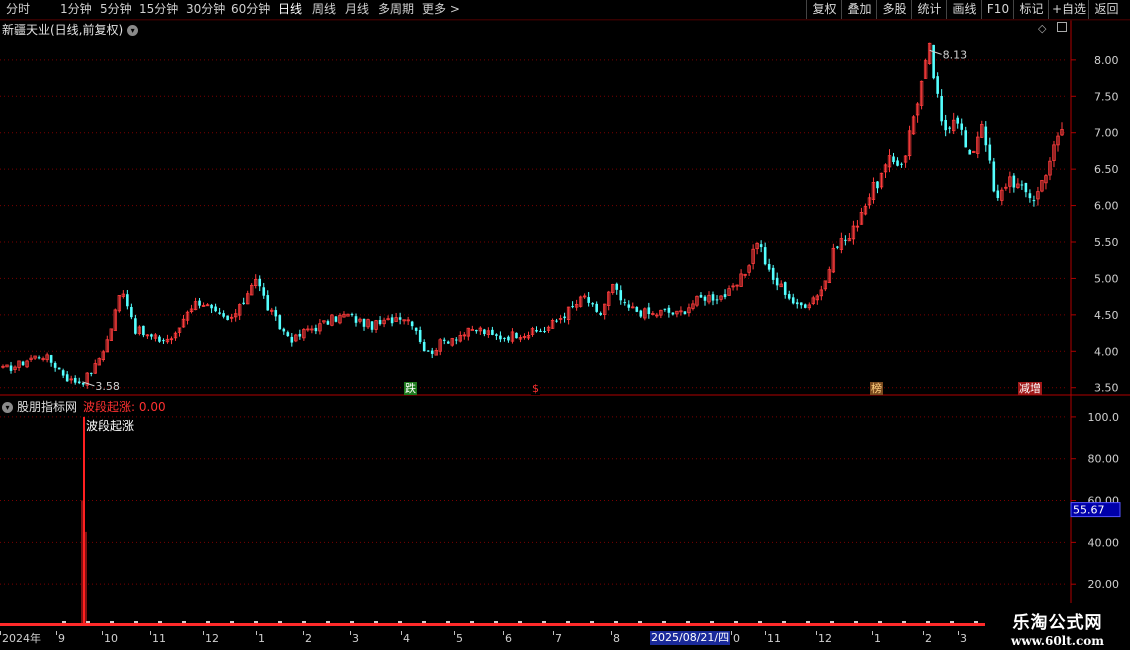  What do you see at coordinates (1030, 388) in the screenshot?
I see `signal-marker-increase: 减增` at bounding box center [1030, 388].